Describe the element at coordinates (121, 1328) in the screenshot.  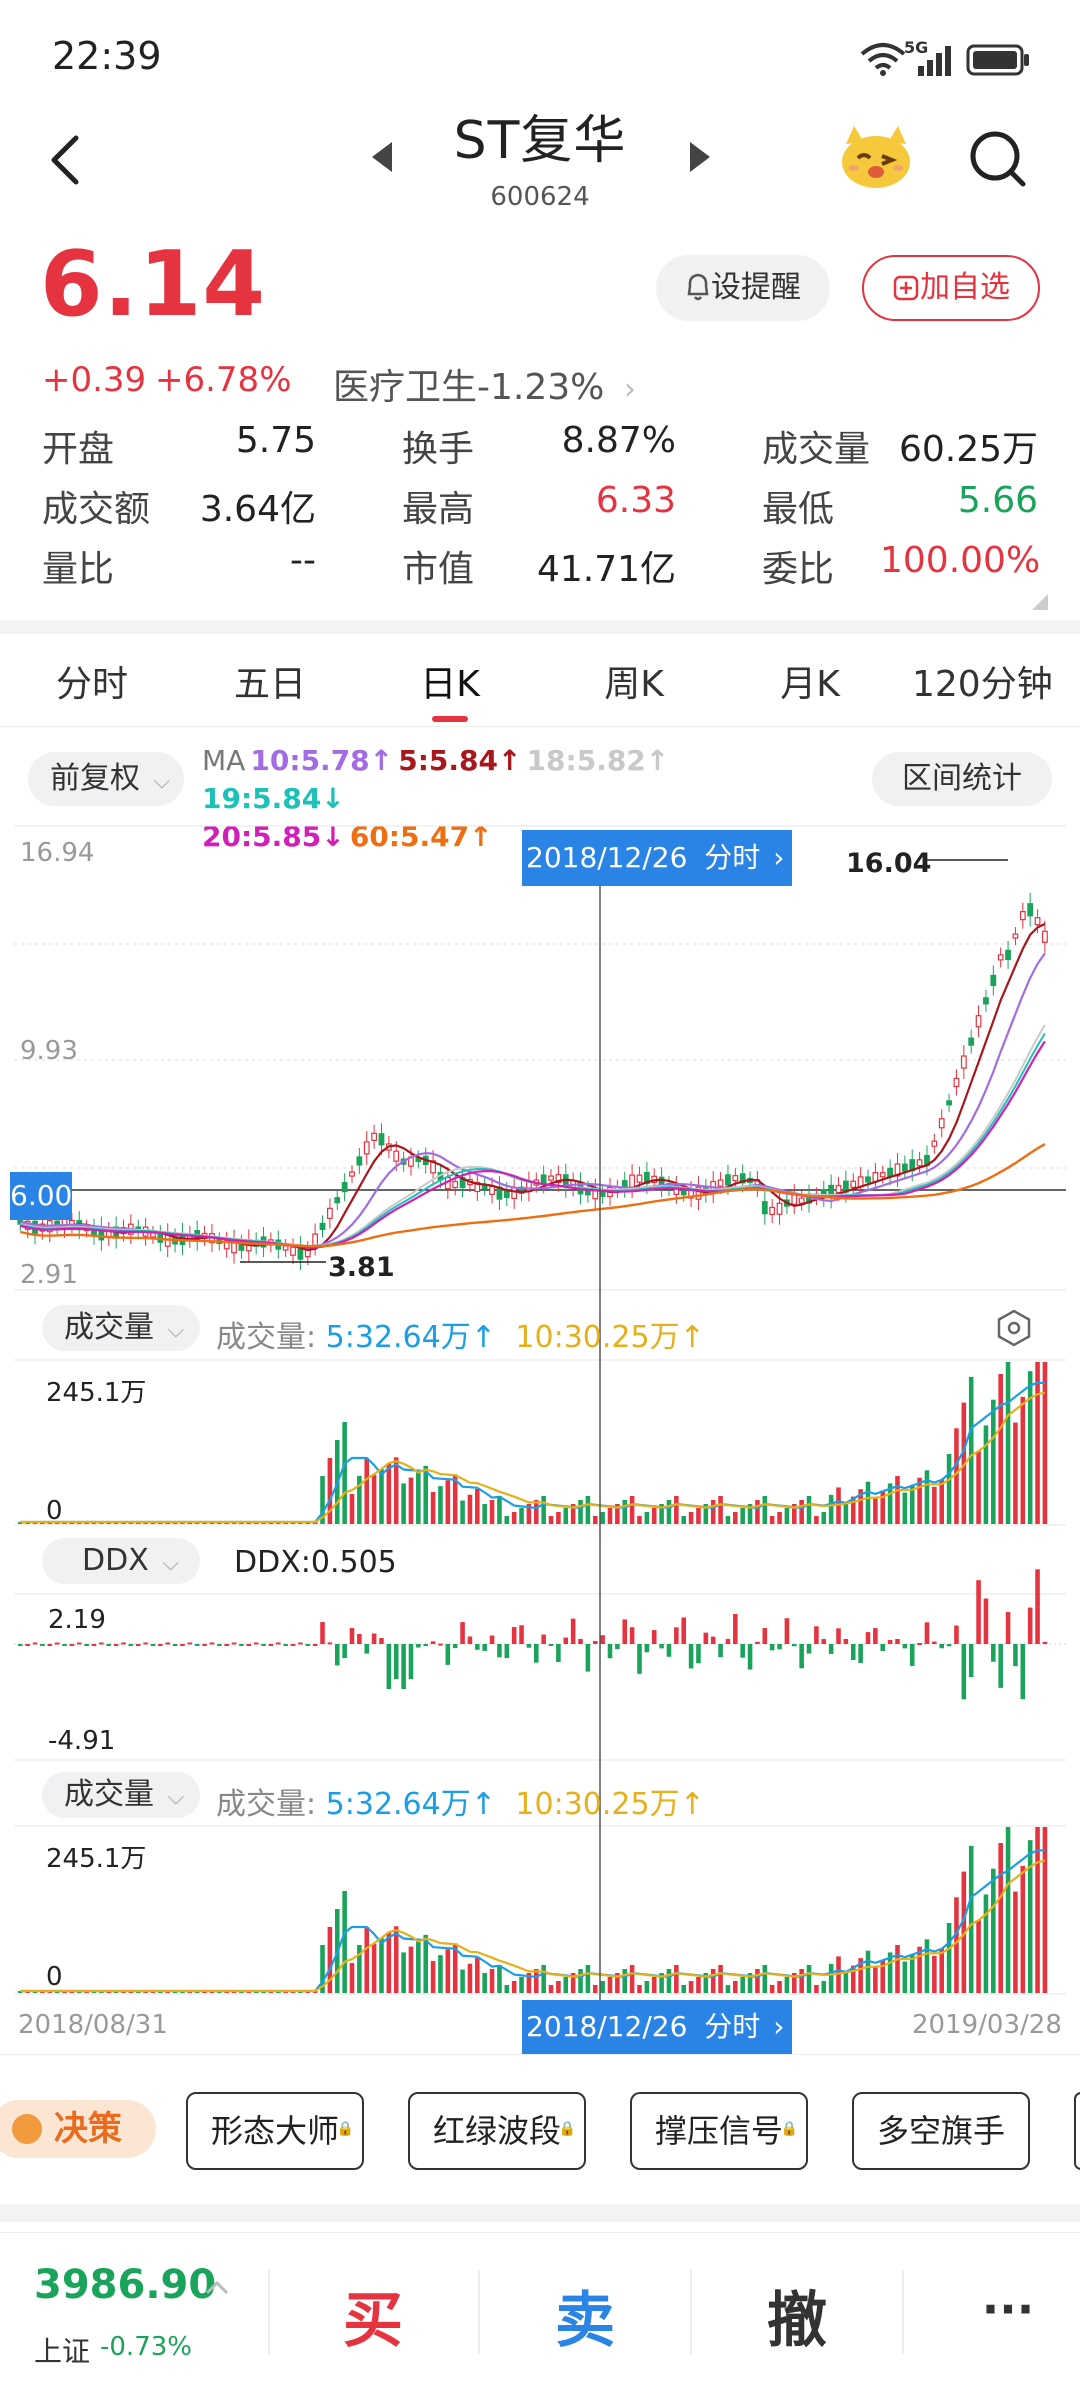
I see `volume-indicator-dropdown: 成交量 ⌵` at that location.